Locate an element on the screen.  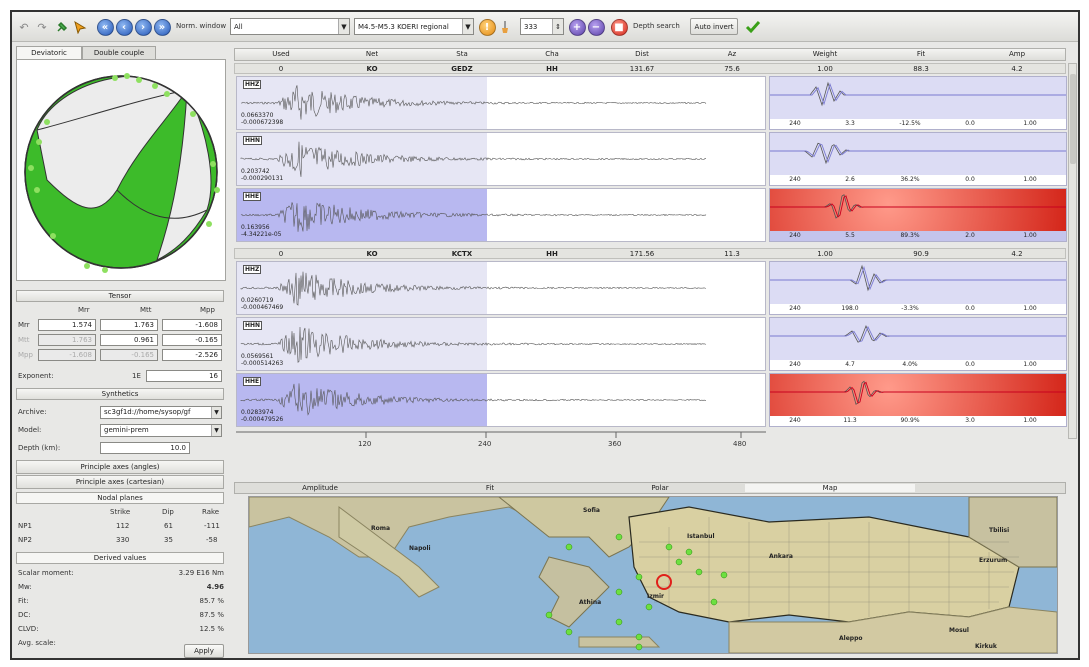
pick-icon is located at coordinates (80, 27).